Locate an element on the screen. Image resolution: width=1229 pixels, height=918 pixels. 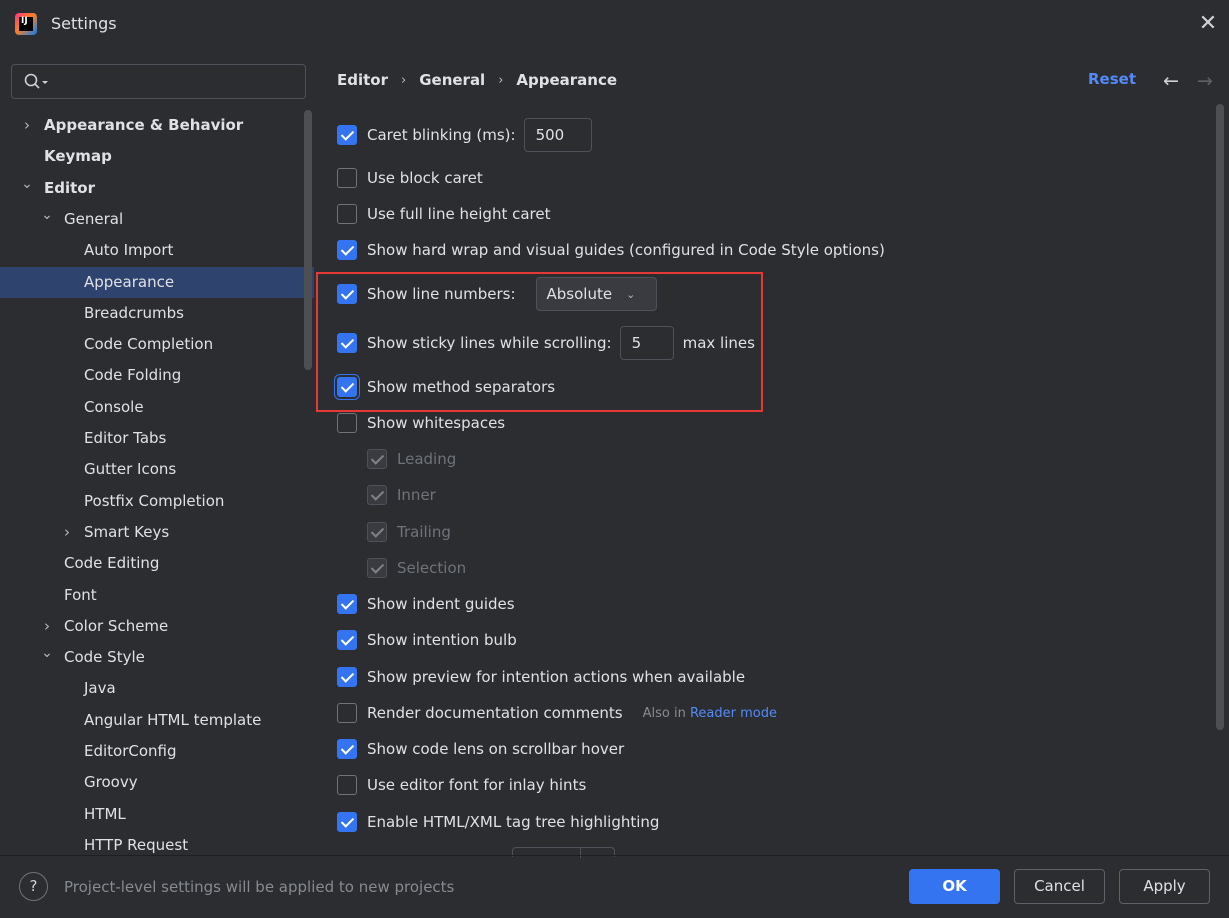
tree-item-code-editing: Code Editing is located at coordinates (157, 563).